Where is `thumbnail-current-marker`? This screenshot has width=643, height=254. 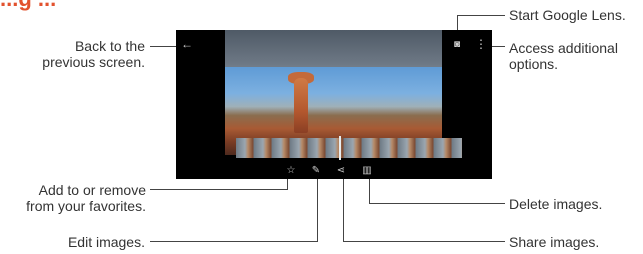
thumbnail-current-marker is located at coordinates (340, 148).